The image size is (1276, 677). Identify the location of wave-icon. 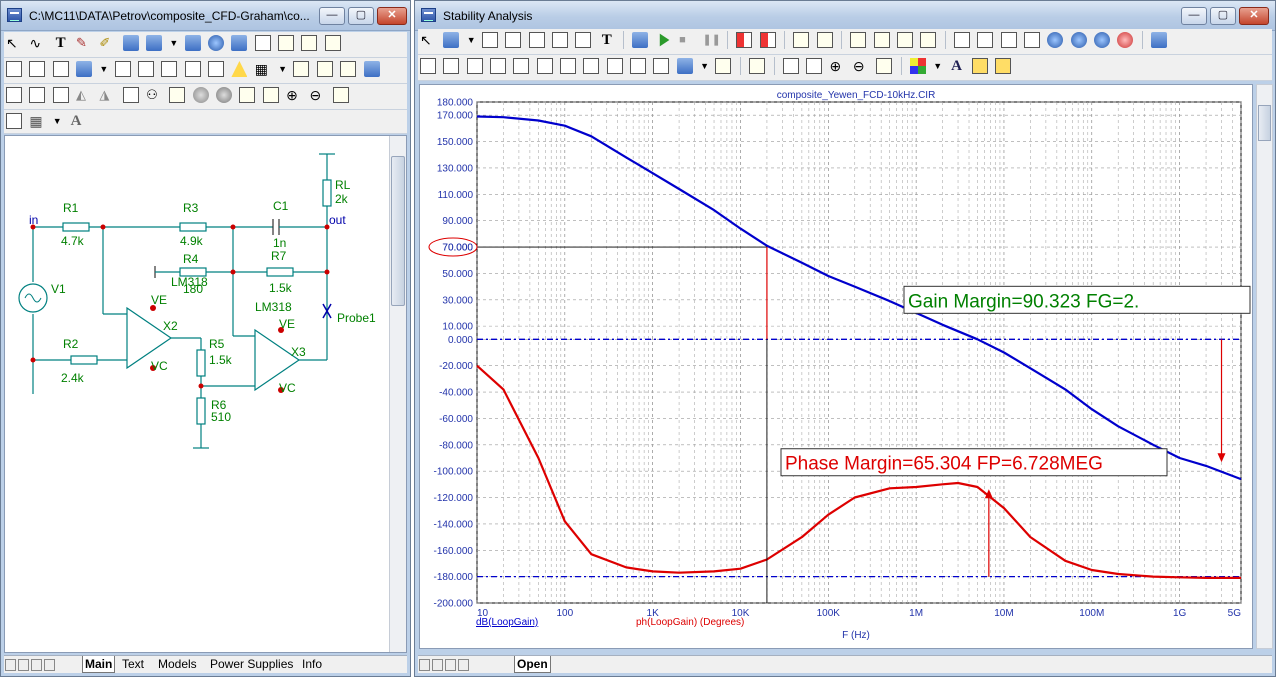
(661, 66).